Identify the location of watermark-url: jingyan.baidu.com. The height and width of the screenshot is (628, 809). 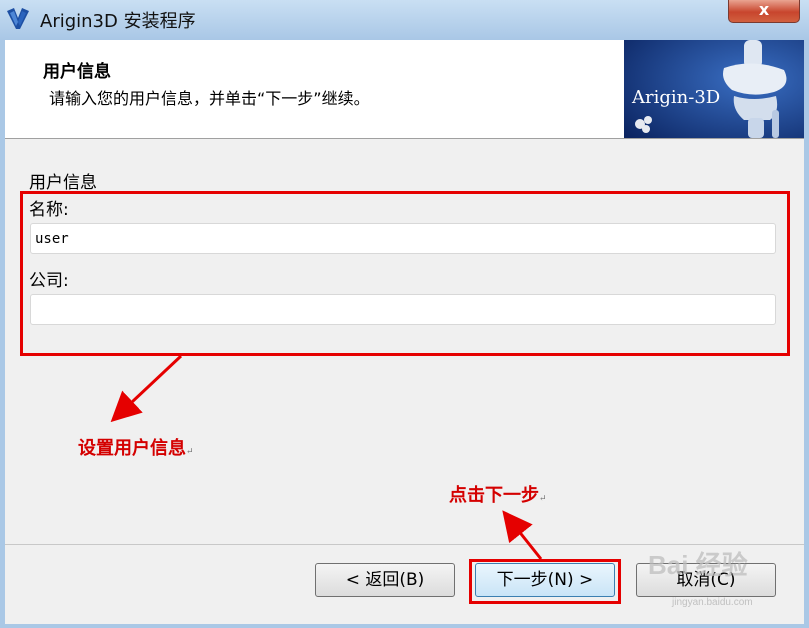
(712, 602).